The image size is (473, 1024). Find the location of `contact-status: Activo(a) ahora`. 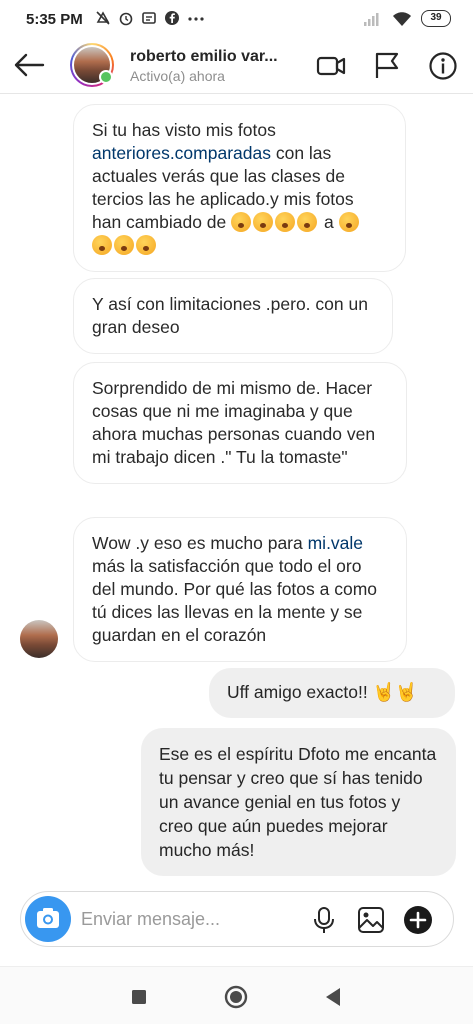

contact-status: Activo(a) ahora is located at coordinates (177, 76).